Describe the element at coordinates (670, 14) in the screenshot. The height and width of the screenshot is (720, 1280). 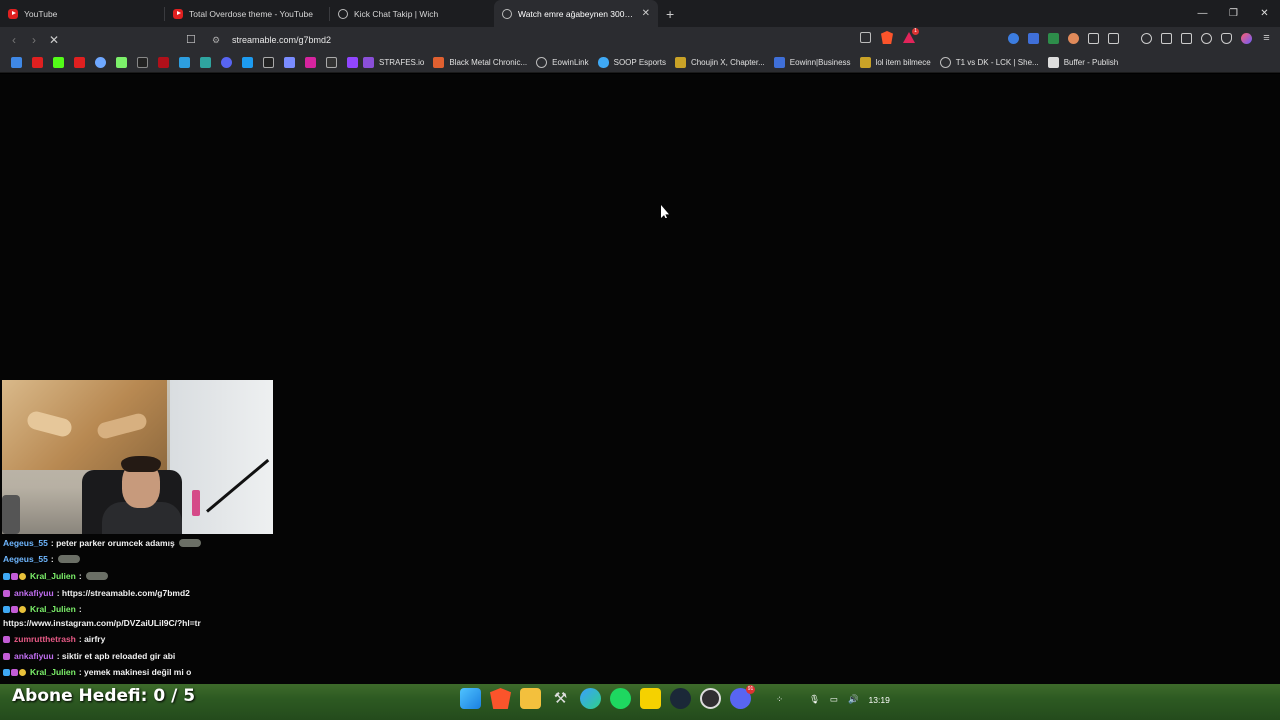
I see `new-tab-button: +` at that location.